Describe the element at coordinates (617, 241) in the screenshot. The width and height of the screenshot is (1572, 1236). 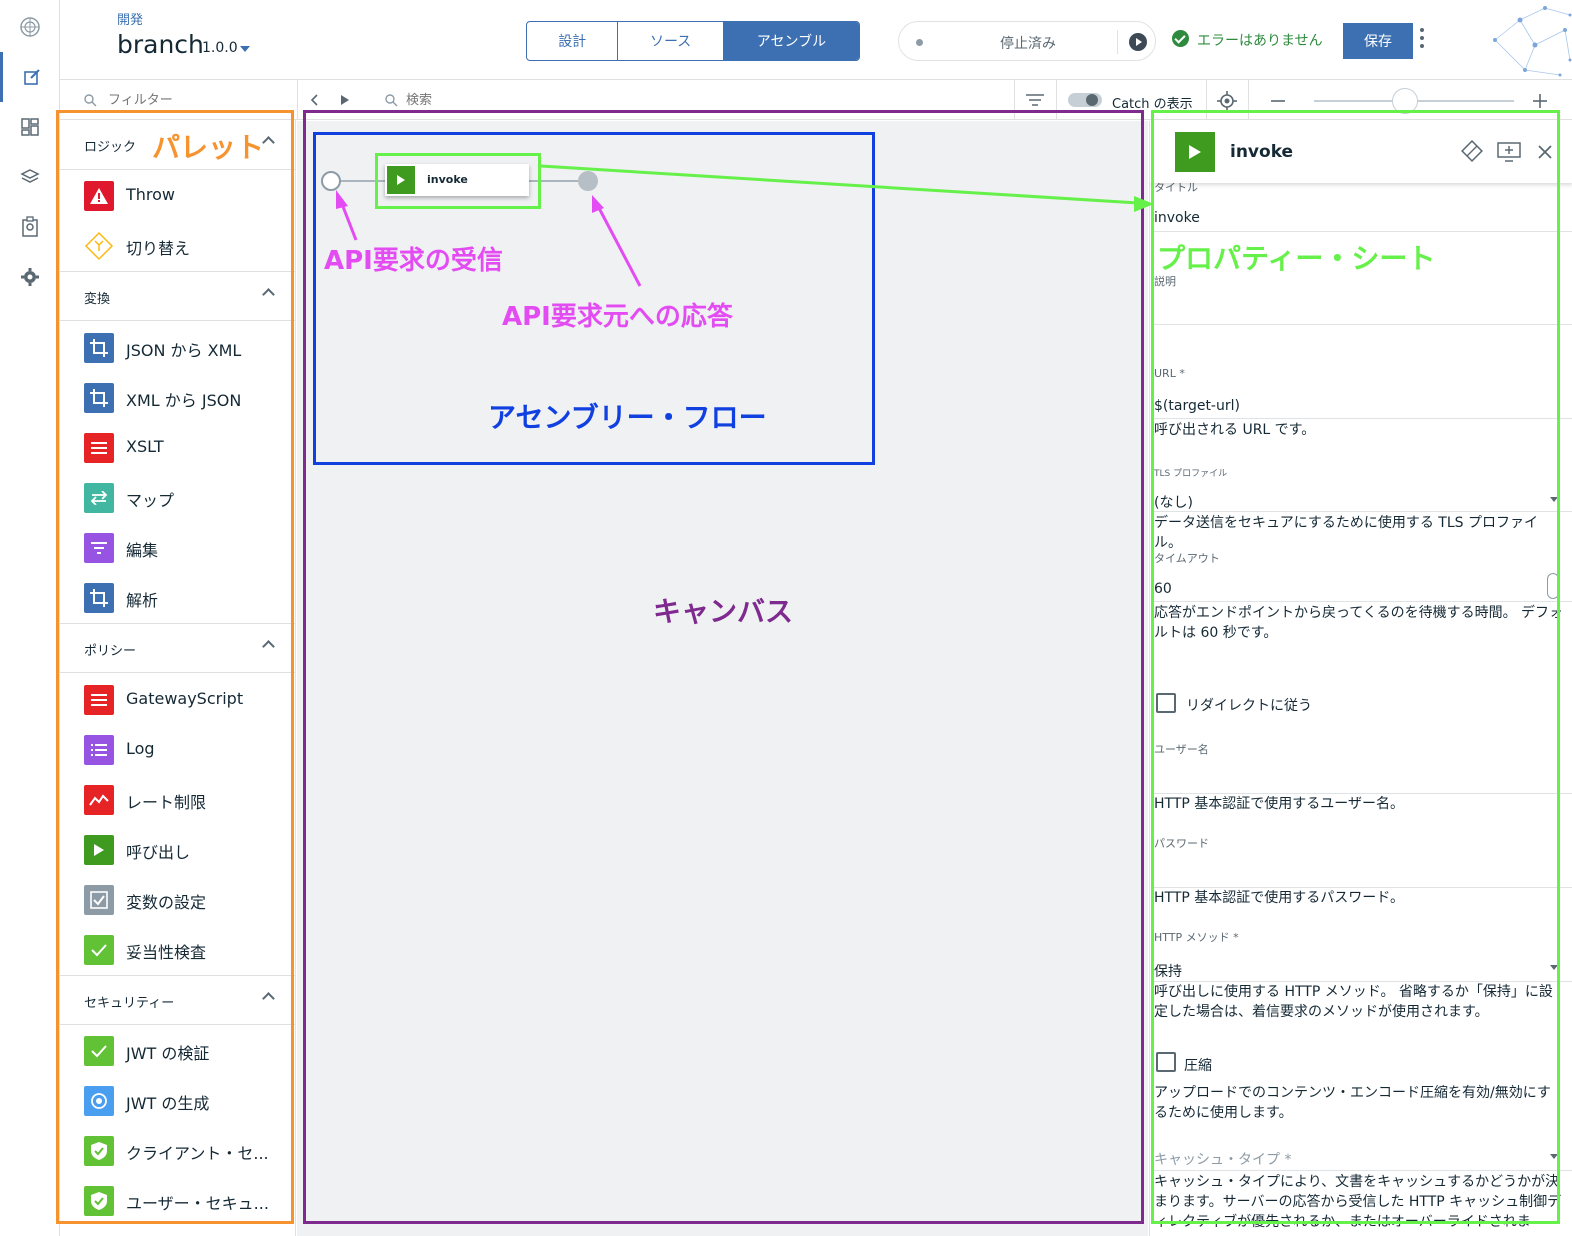
I see `respond-arrow-icon` at that location.